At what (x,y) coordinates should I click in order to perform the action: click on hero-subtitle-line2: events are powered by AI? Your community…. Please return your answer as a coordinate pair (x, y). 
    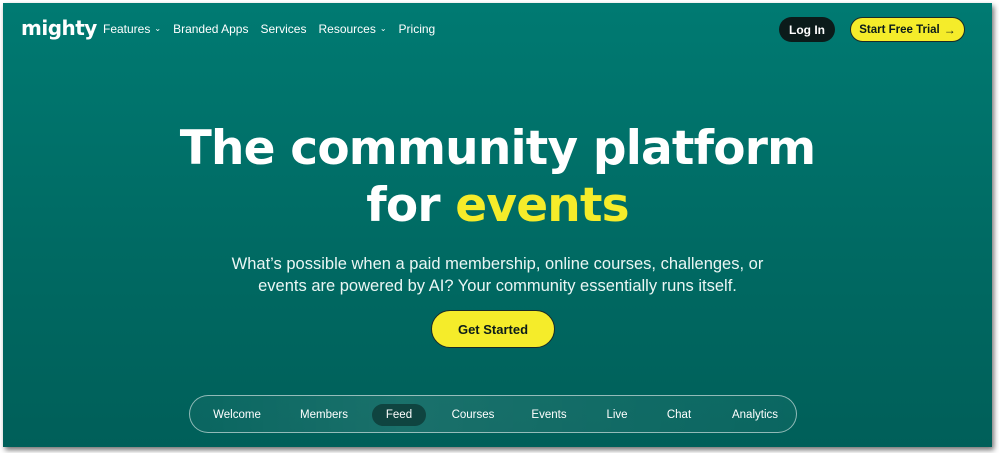
    Looking at the image, I should click on (497, 286).